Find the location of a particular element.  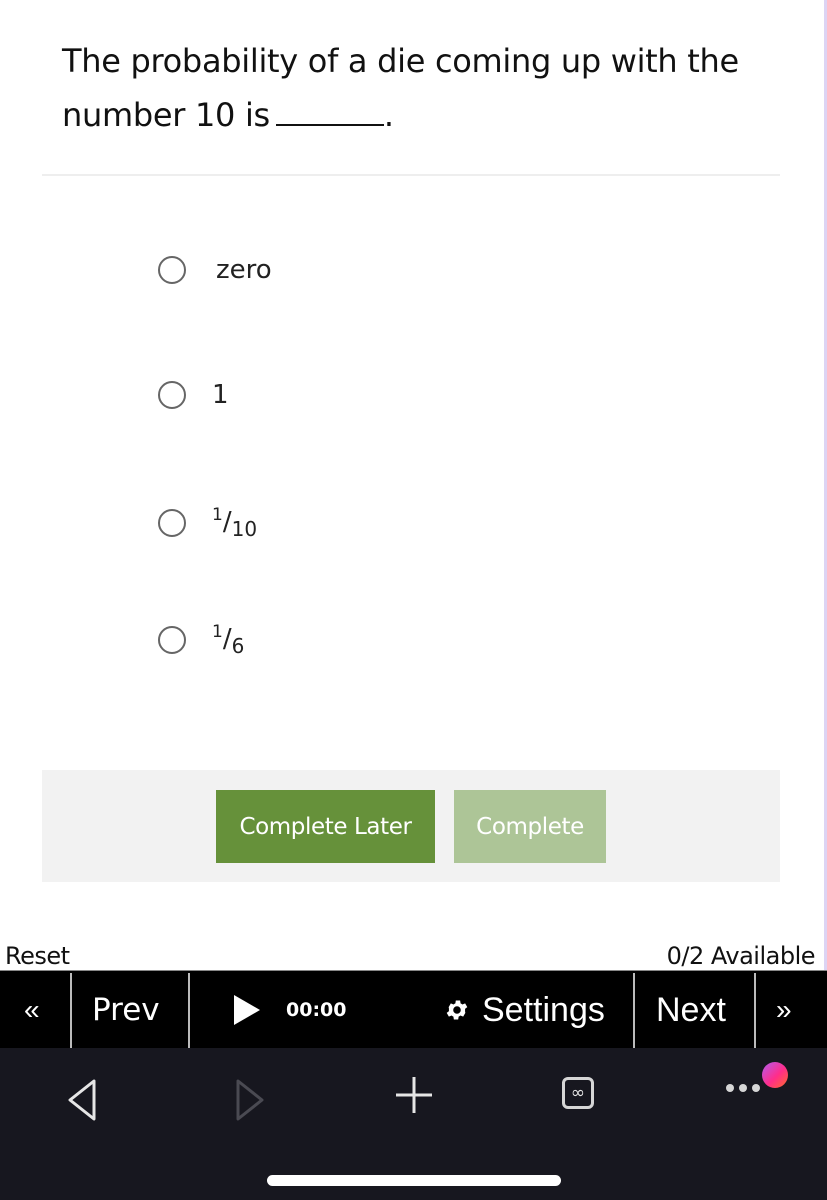

tabs-icon: ∞ is located at coordinates (578, 1093).